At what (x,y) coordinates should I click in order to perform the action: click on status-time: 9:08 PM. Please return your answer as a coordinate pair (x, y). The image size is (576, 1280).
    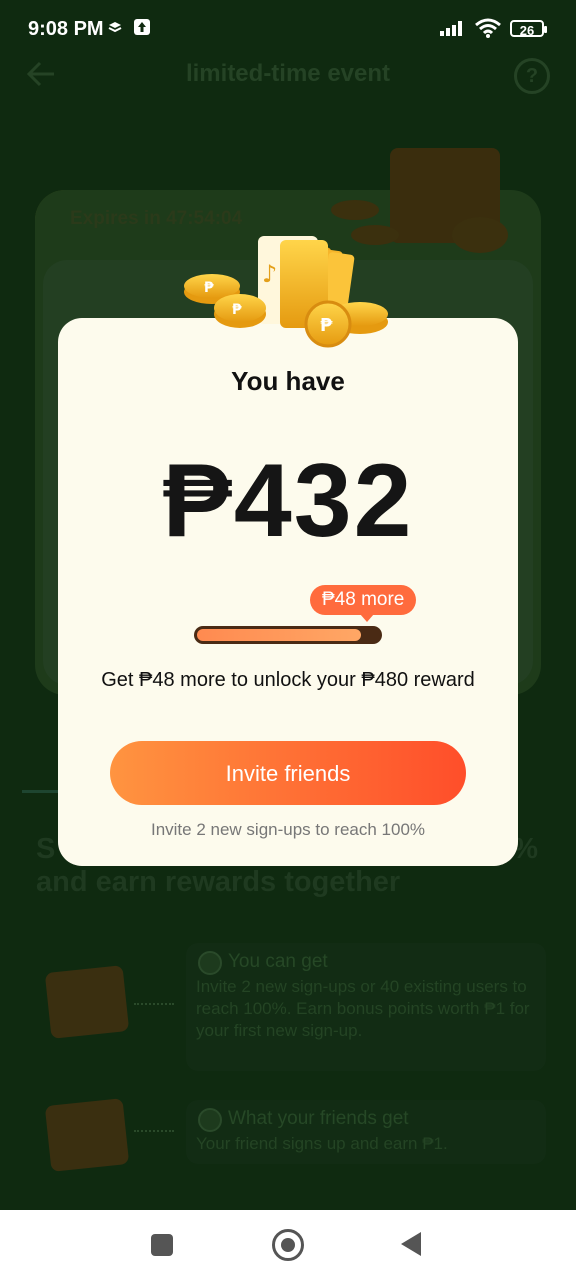
    Looking at the image, I should click on (66, 29).